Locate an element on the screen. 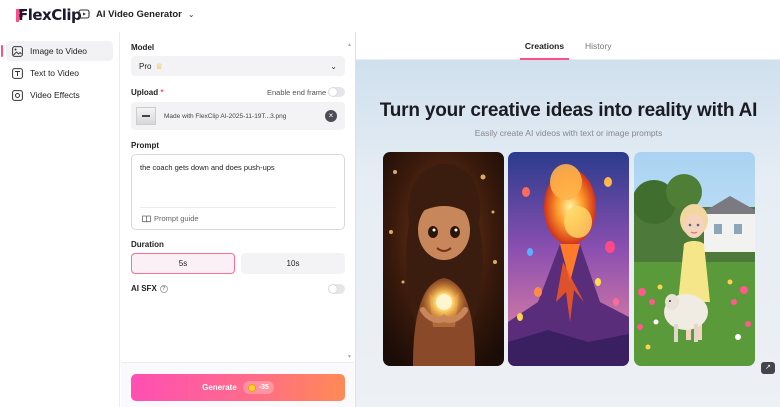 The height and width of the screenshot is (407, 780). upload-label-text: Upload is located at coordinates (145, 92).